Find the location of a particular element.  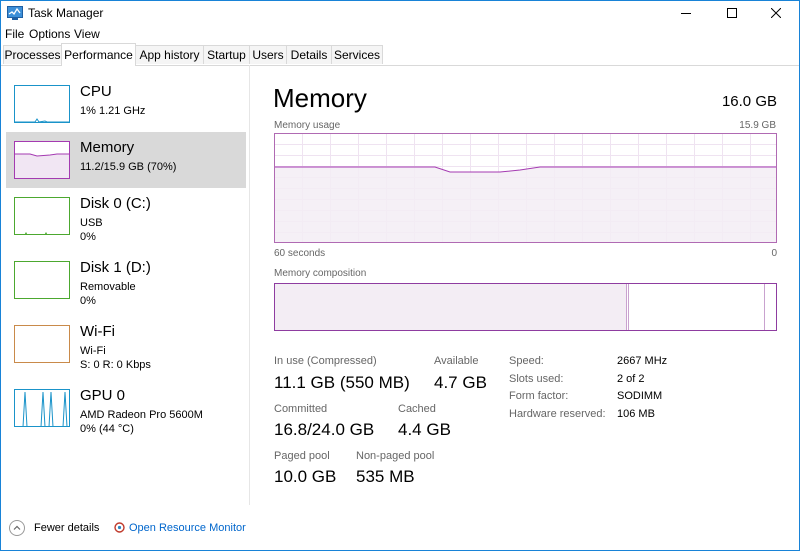

usage-graph-label: Memory usage is located at coordinates (307, 125).